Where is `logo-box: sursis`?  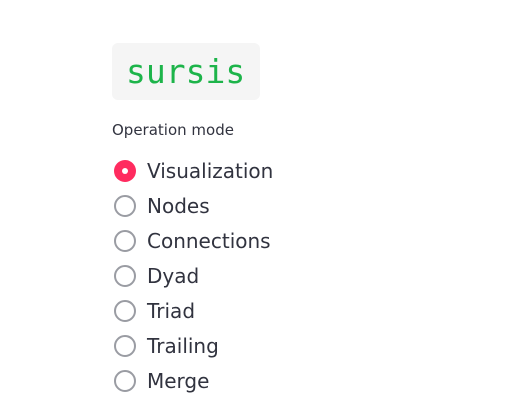 logo-box: sursis is located at coordinates (186, 71).